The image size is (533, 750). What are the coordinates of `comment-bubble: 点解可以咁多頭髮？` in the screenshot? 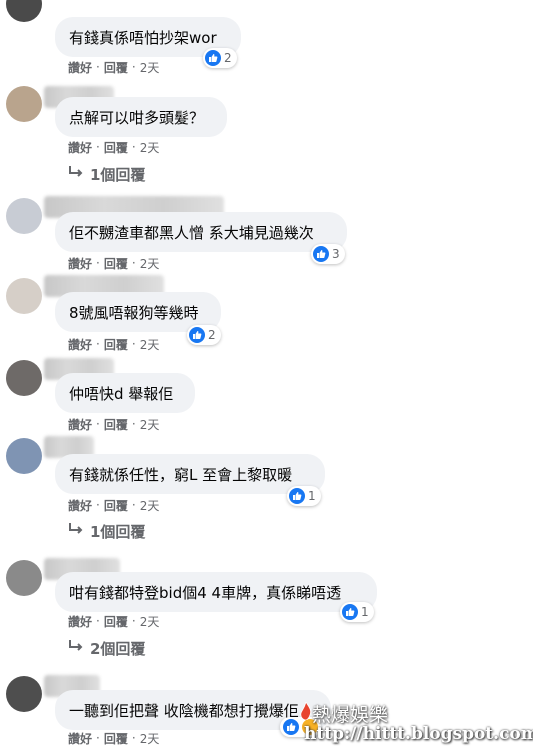 It's located at (141, 117).